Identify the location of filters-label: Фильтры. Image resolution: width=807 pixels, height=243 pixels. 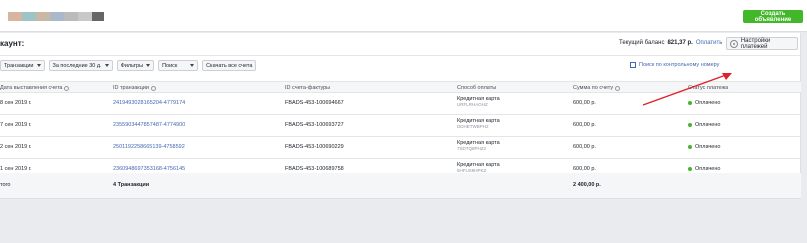
(132, 65).